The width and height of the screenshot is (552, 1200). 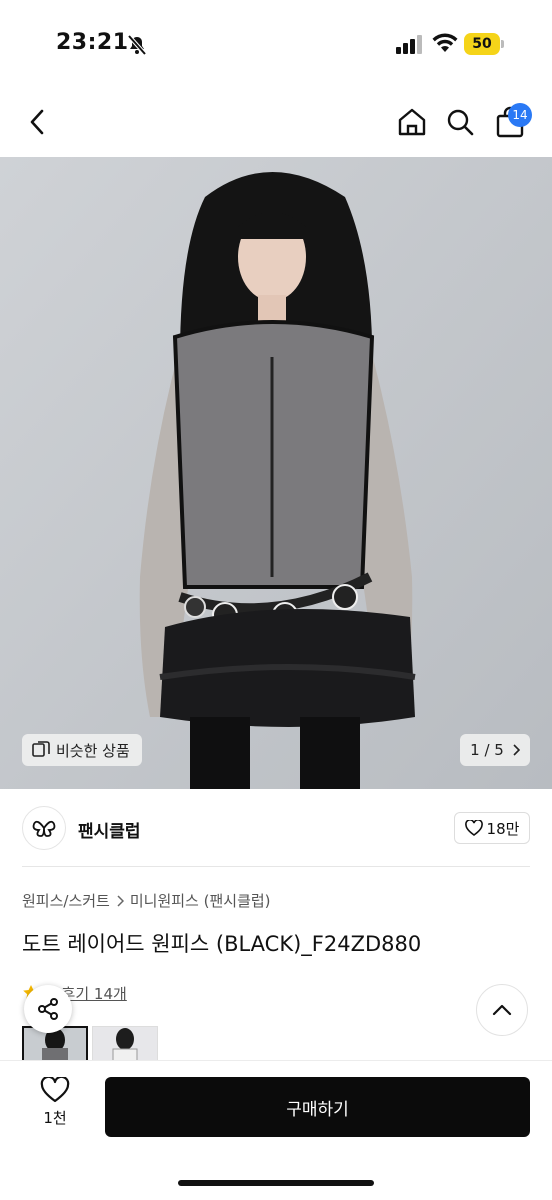 What do you see at coordinates (502, 44) in the screenshot?
I see `battery-tip` at bounding box center [502, 44].